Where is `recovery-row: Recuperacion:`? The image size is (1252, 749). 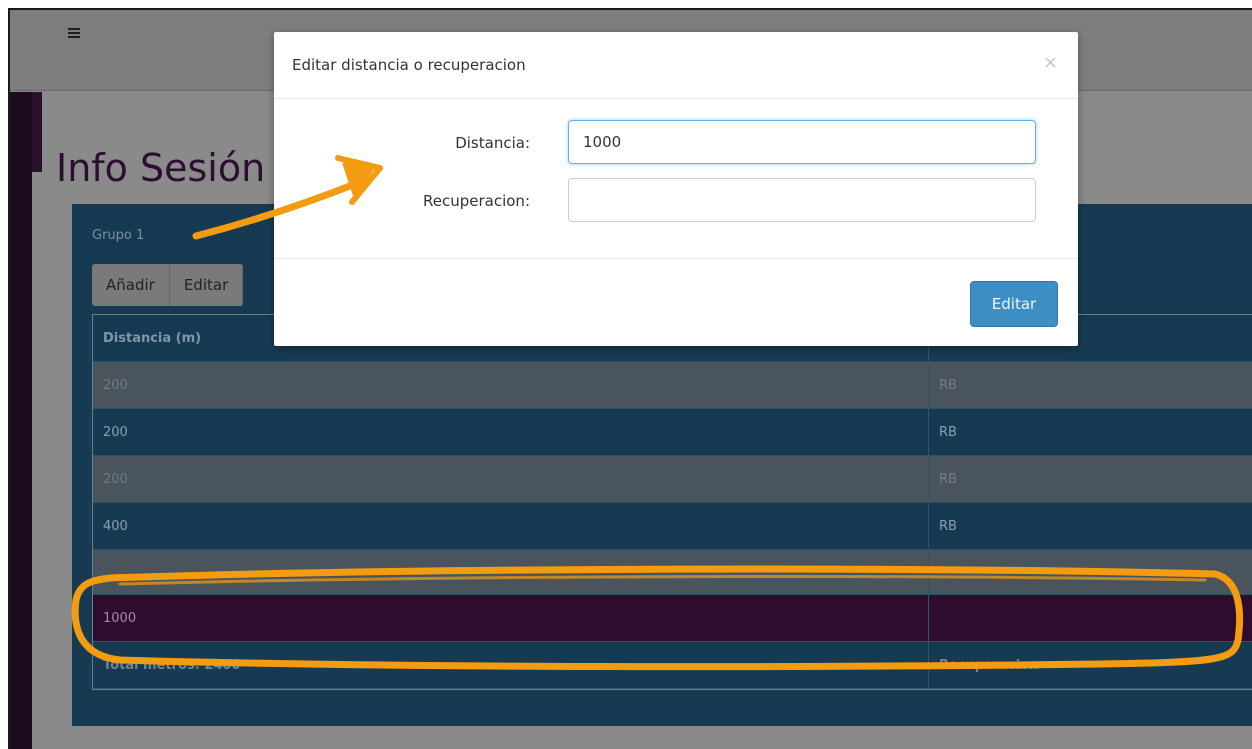 recovery-row: Recuperacion: is located at coordinates (676, 201).